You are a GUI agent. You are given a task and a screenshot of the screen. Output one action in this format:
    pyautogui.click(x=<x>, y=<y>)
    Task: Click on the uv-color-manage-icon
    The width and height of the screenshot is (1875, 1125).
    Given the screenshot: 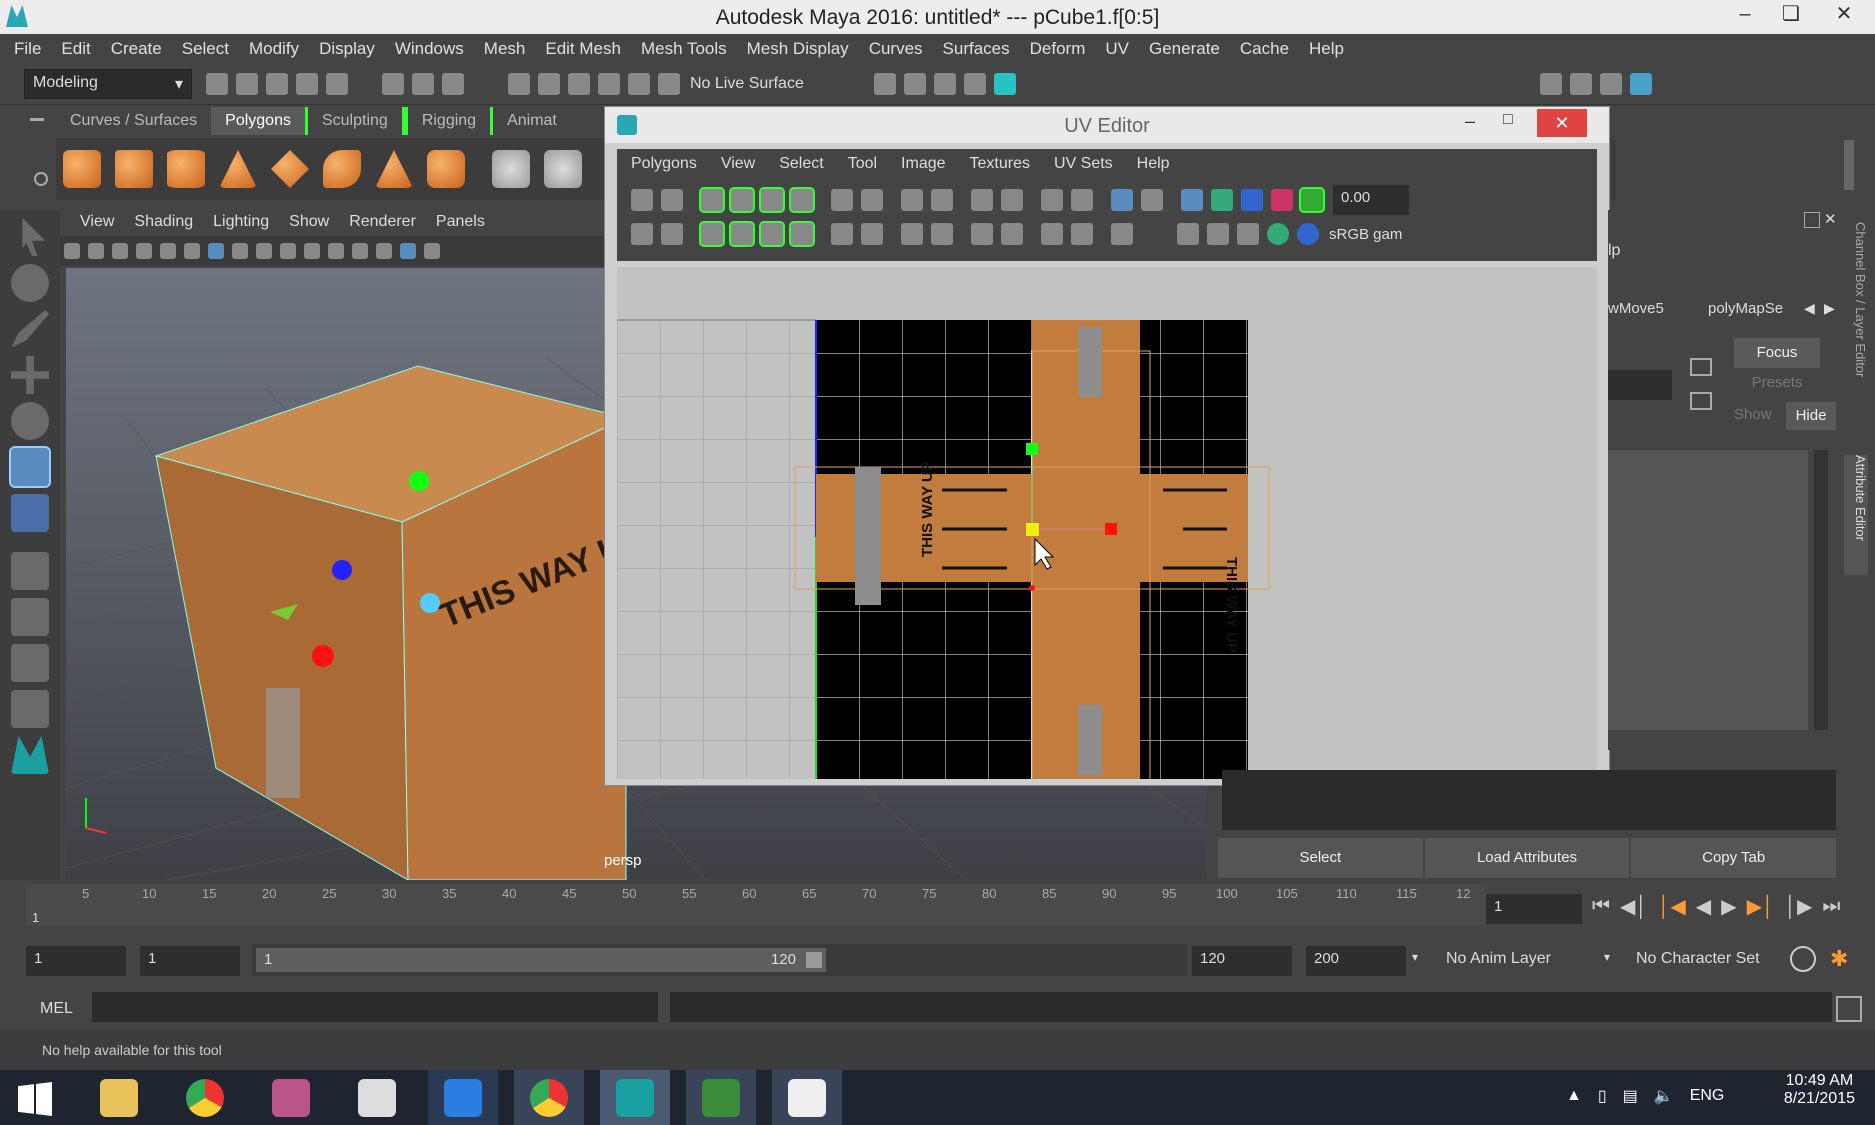 What is the action you would take?
    pyautogui.click(x=1308, y=234)
    